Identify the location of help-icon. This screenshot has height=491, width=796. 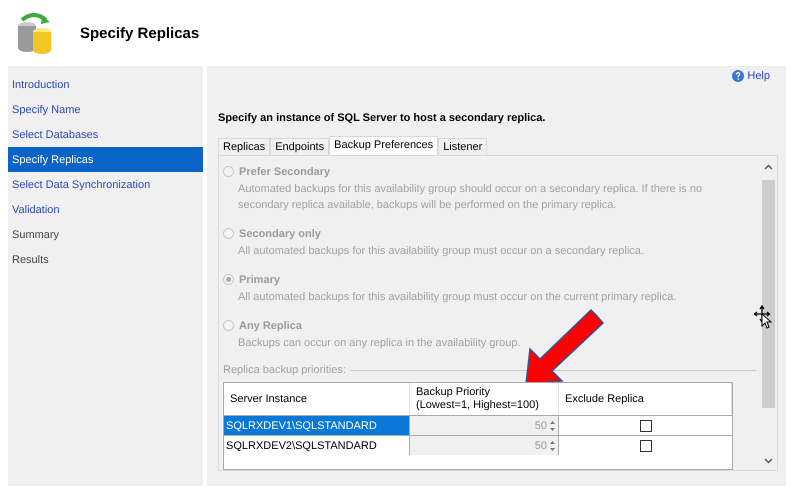
(738, 76).